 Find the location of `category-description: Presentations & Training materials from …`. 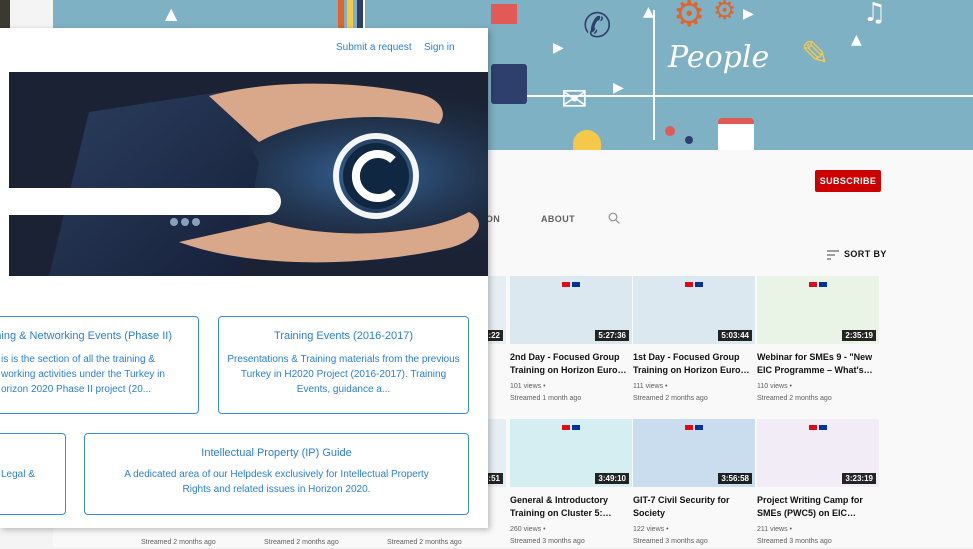

category-description: Presentations & Training materials from … is located at coordinates (343, 374).